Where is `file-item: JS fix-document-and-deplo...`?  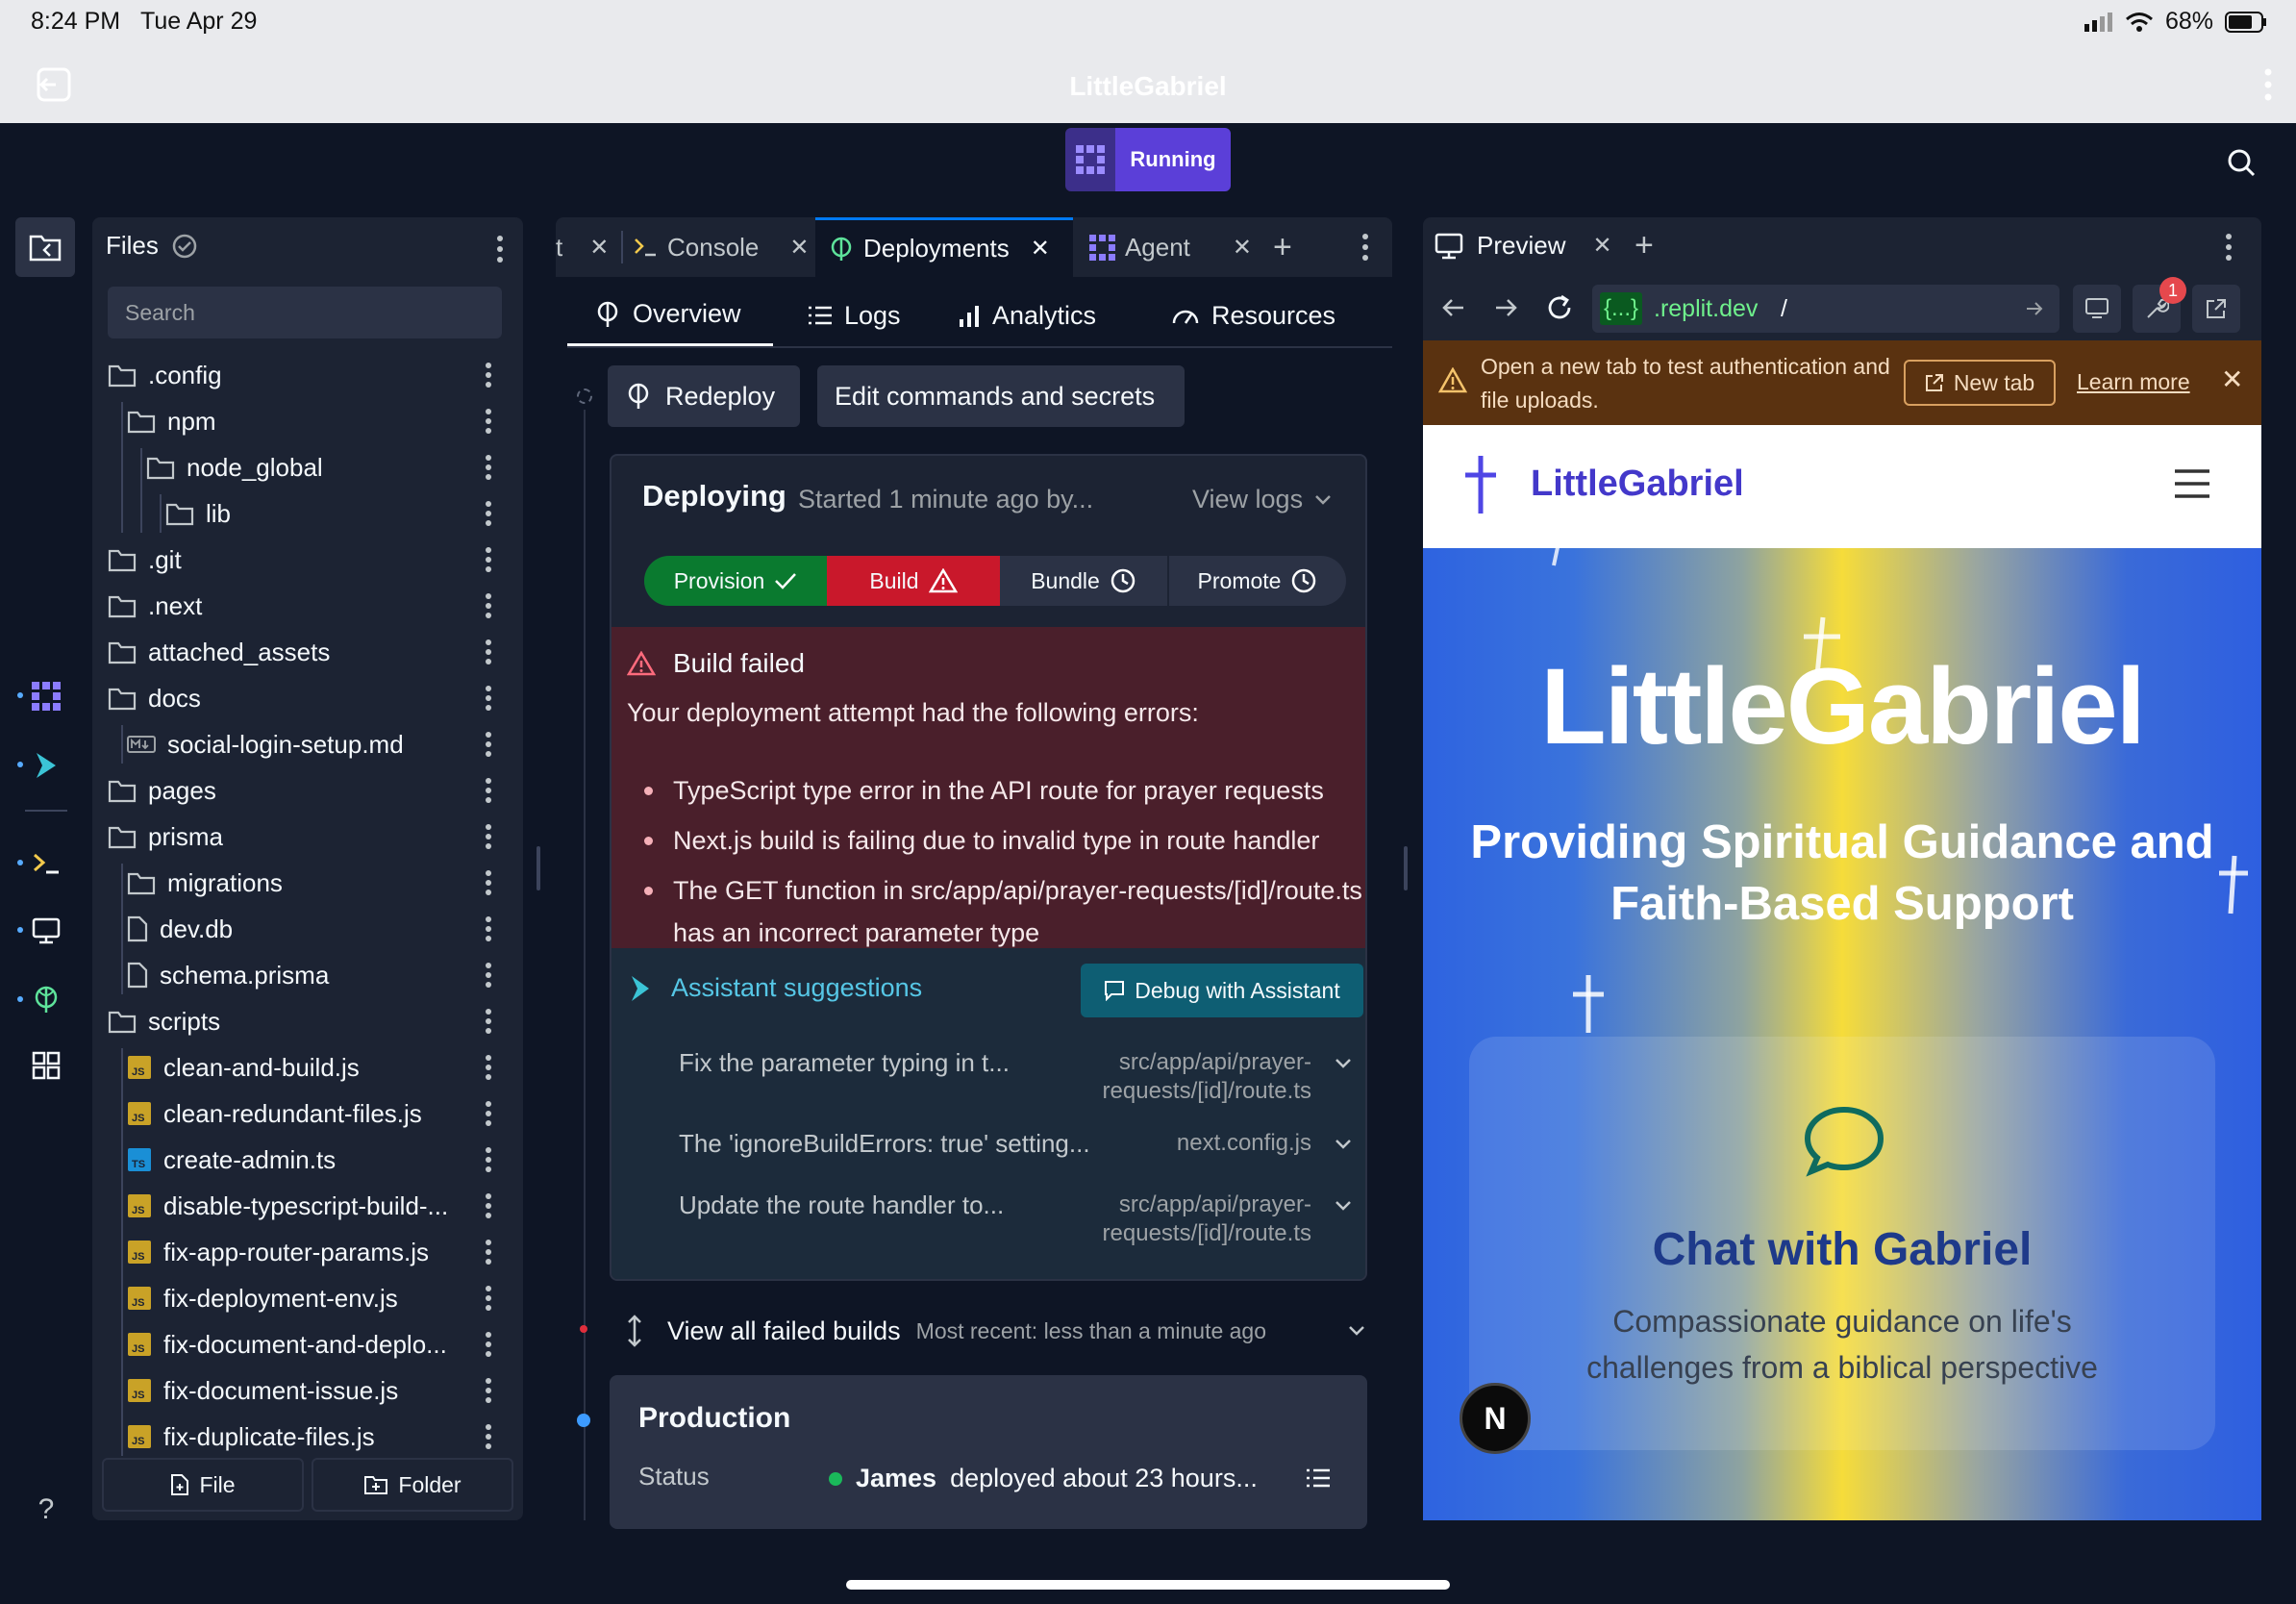 file-item: JS fix-document-and-deplo... is located at coordinates (309, 1344).